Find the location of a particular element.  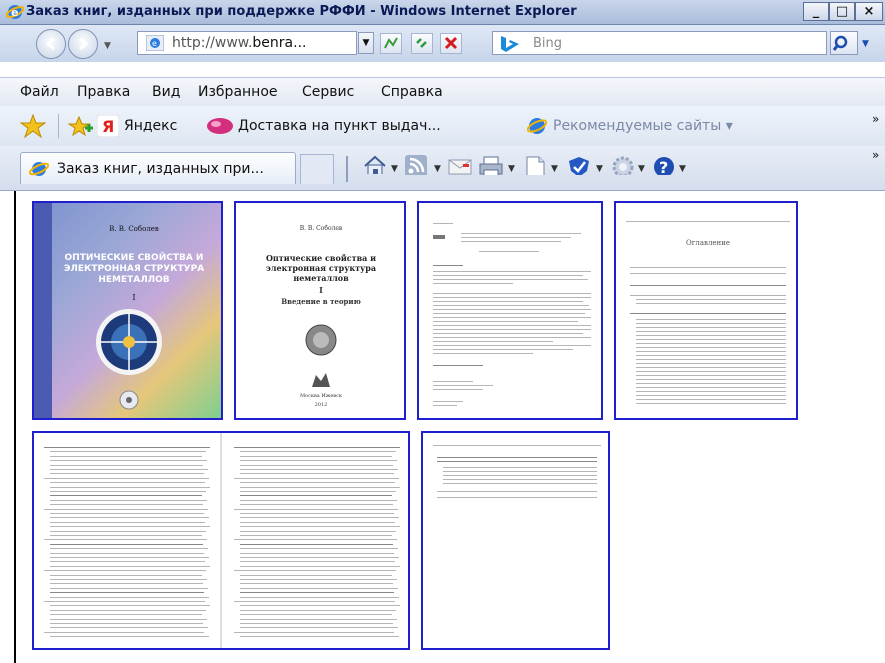

home-icon is located at coordinates (375, 164).